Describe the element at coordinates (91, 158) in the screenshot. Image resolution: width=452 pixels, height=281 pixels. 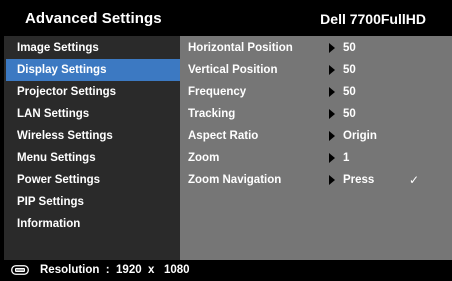
I see `sidebar-item-menu-settings: Menu Settings` at that location.